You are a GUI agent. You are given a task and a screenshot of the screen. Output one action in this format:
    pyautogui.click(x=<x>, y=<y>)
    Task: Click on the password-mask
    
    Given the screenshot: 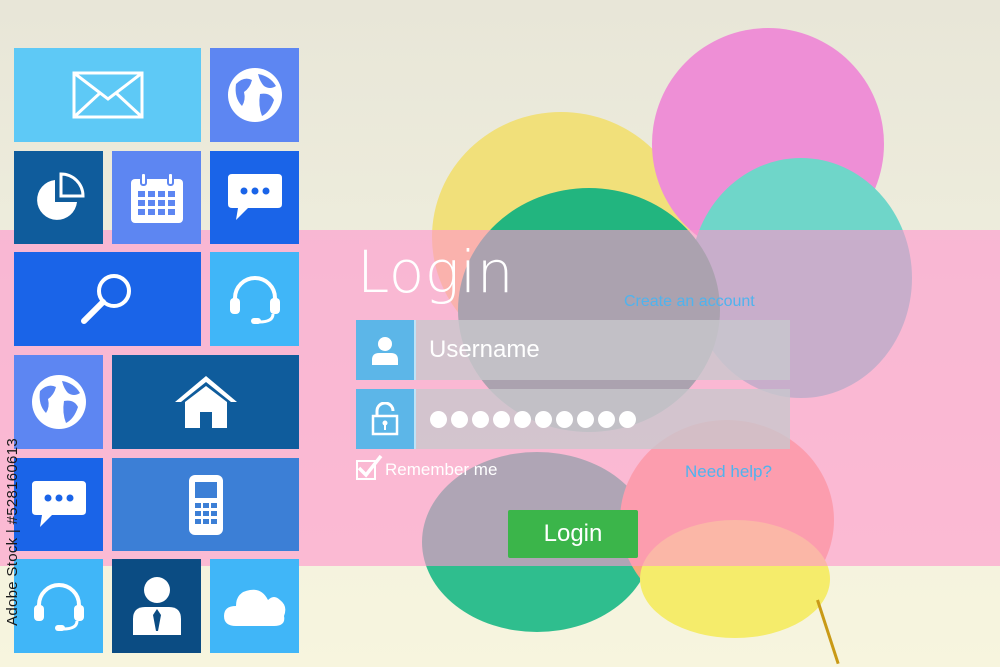 What is the action you would take?
    pyautogui.click(x=526, y=419)
    